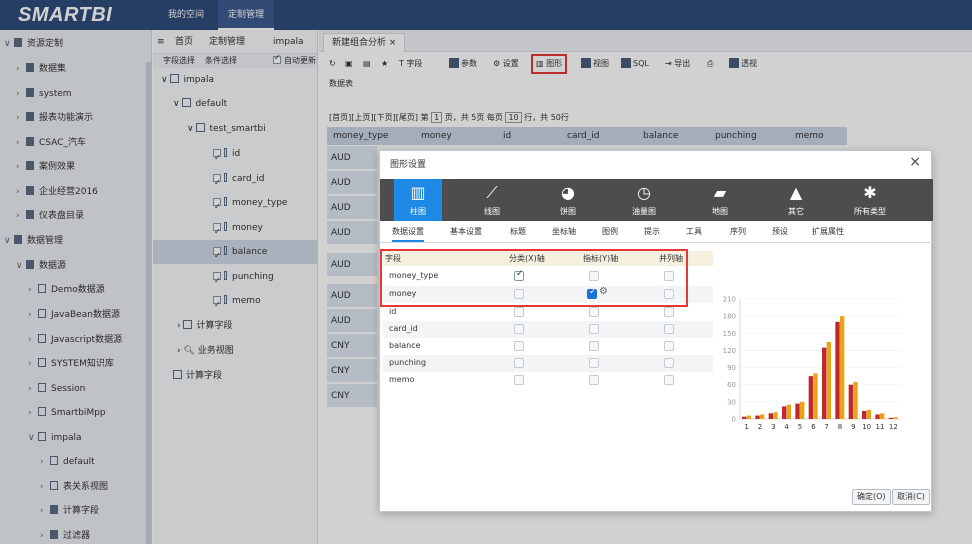 Image resolution: width=972 pixels, height=544 pixels. Describe the element at coordinates (870, 192) in the screenshot. I see `all-types-icon: ✱` at that location.